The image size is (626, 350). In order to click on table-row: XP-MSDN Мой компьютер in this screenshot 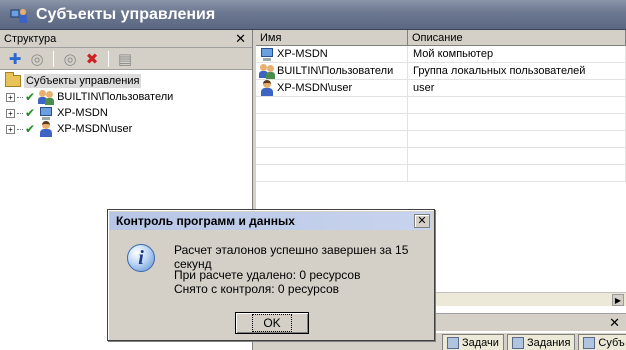, I will do `click(441, 54)`.